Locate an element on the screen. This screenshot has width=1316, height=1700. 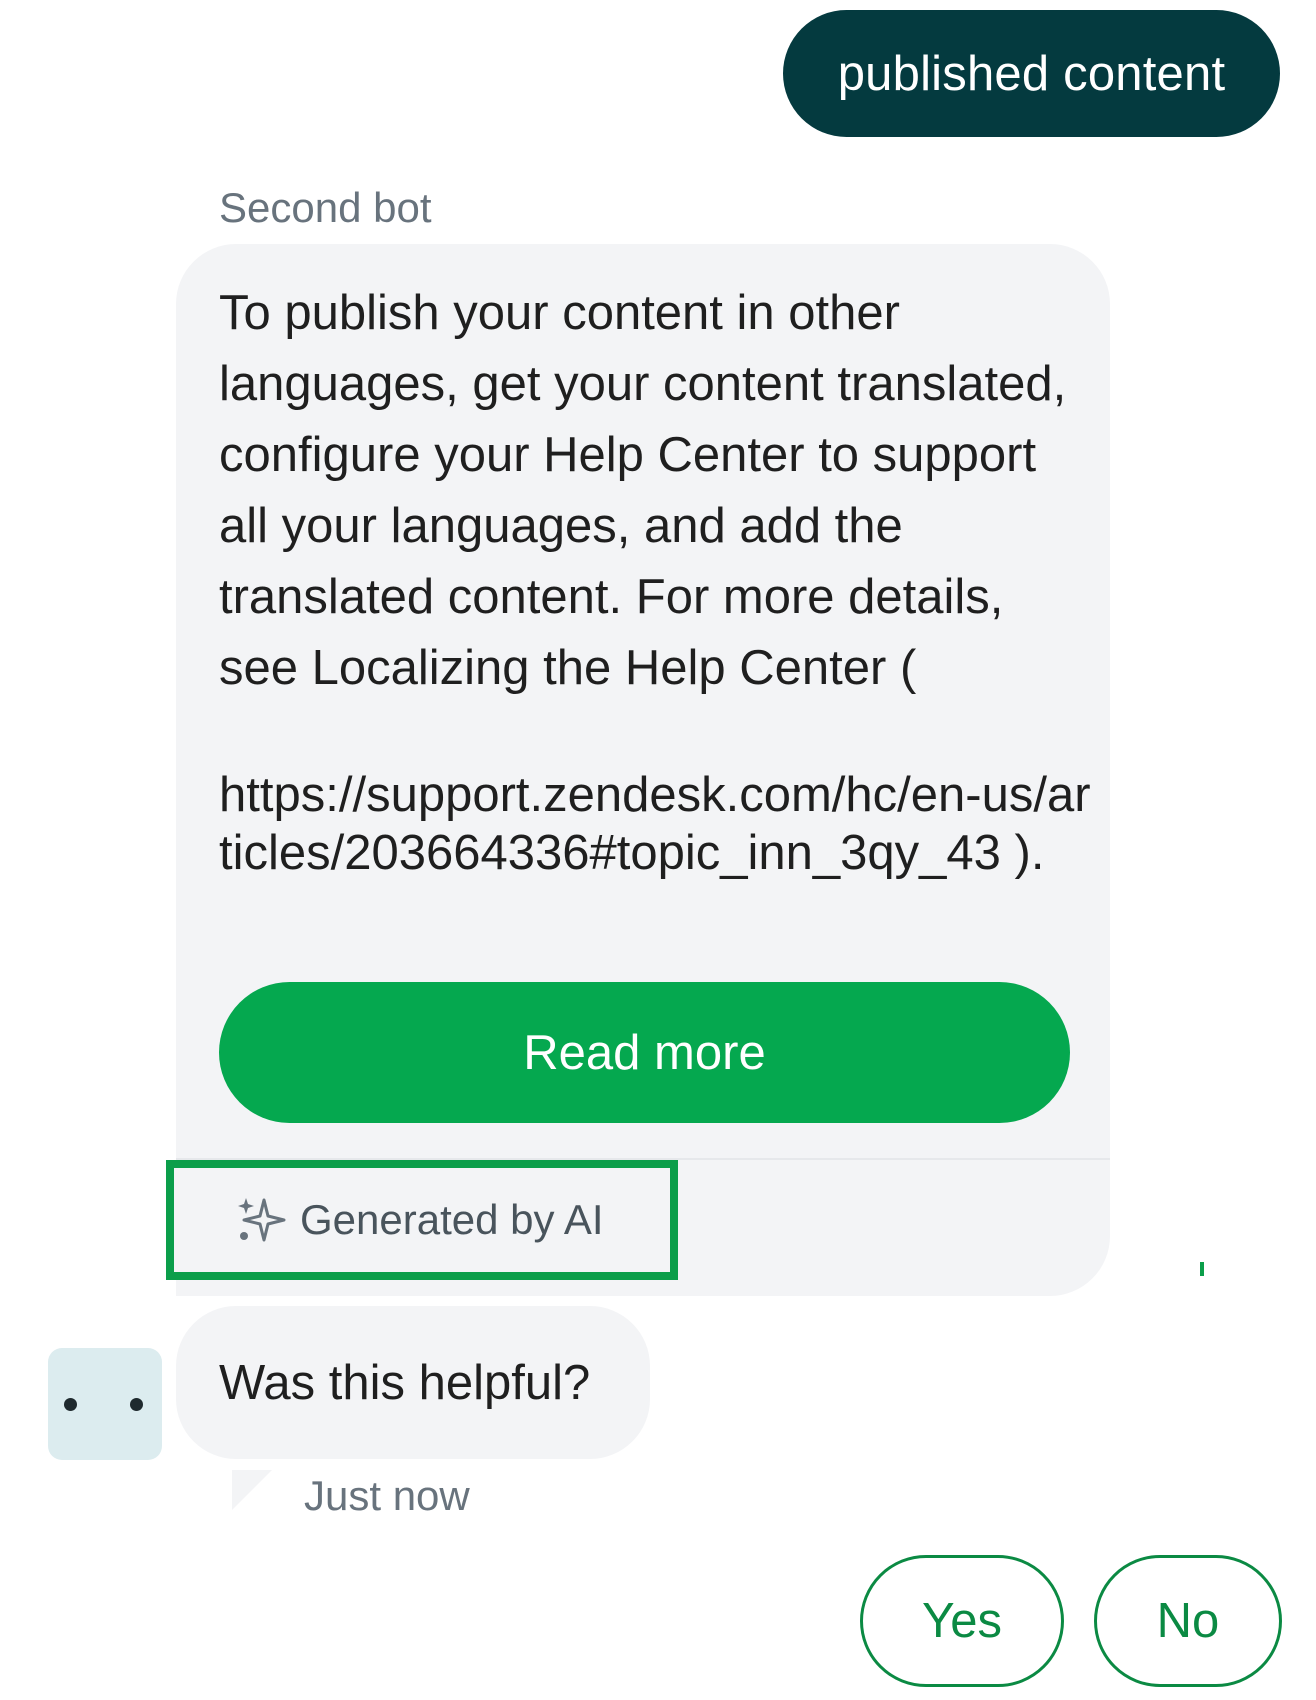
bot-name: Second bot is located at coordinates (325, 207).